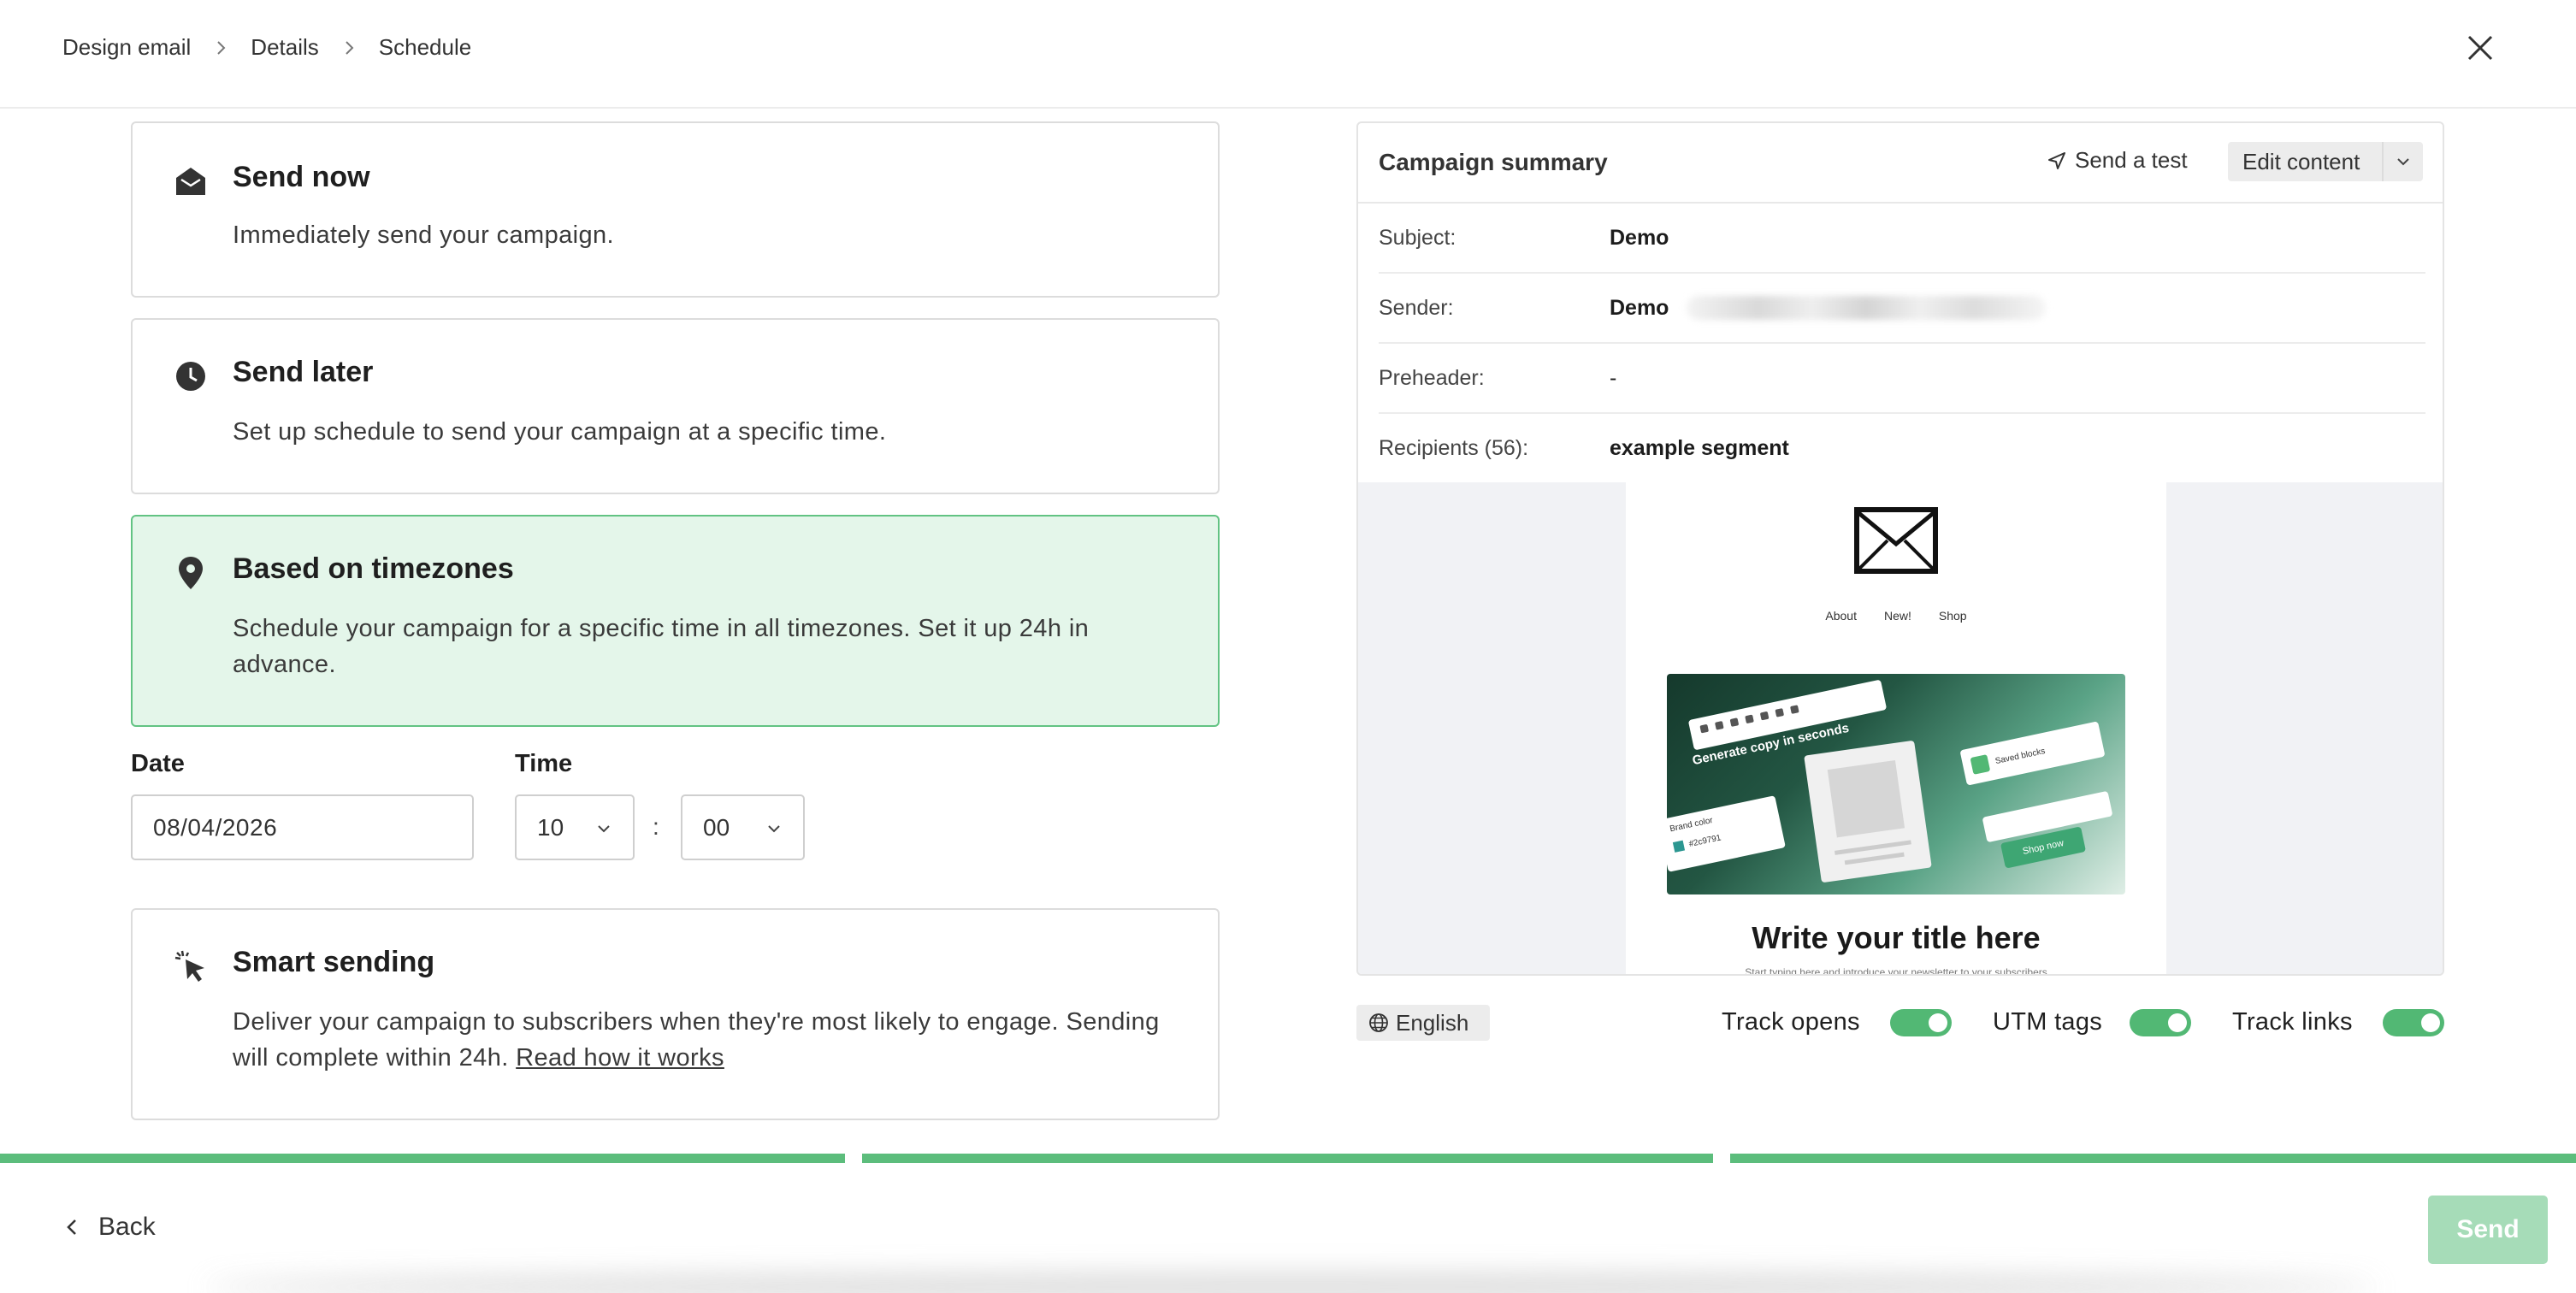 This screenshot has height=1293, width=2576. What do you see at coordinates (302, 827) in the screenshot?
I see `date-input` at bounding box center [302, 827].